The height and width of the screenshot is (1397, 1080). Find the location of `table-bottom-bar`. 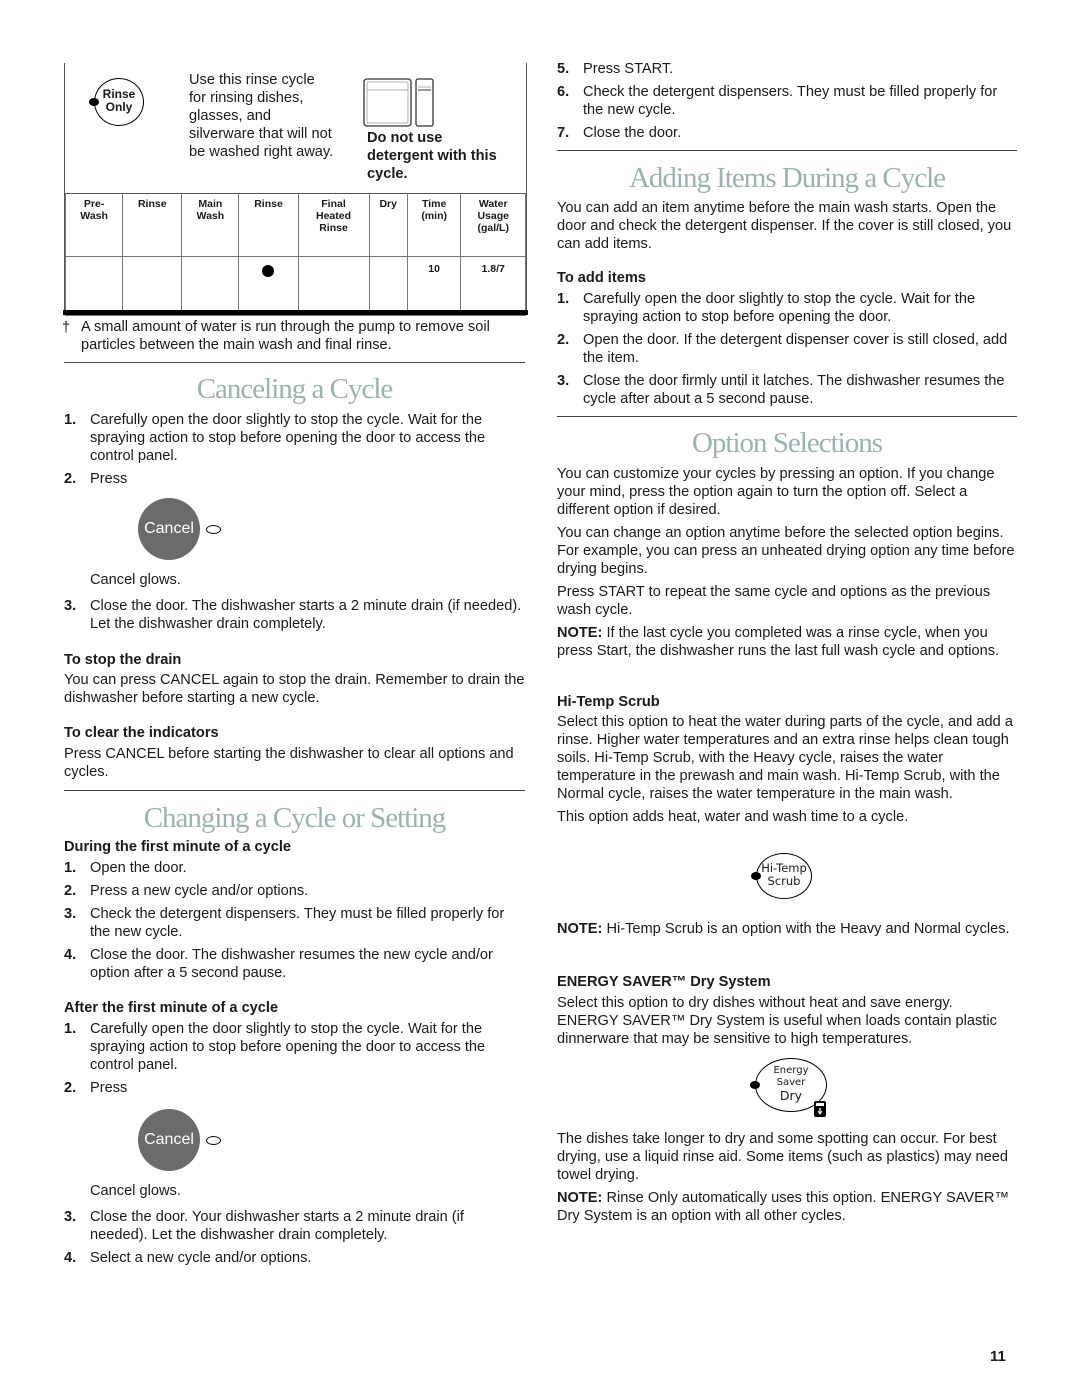

table-bottom-bar is located at coordinates (295, 312).